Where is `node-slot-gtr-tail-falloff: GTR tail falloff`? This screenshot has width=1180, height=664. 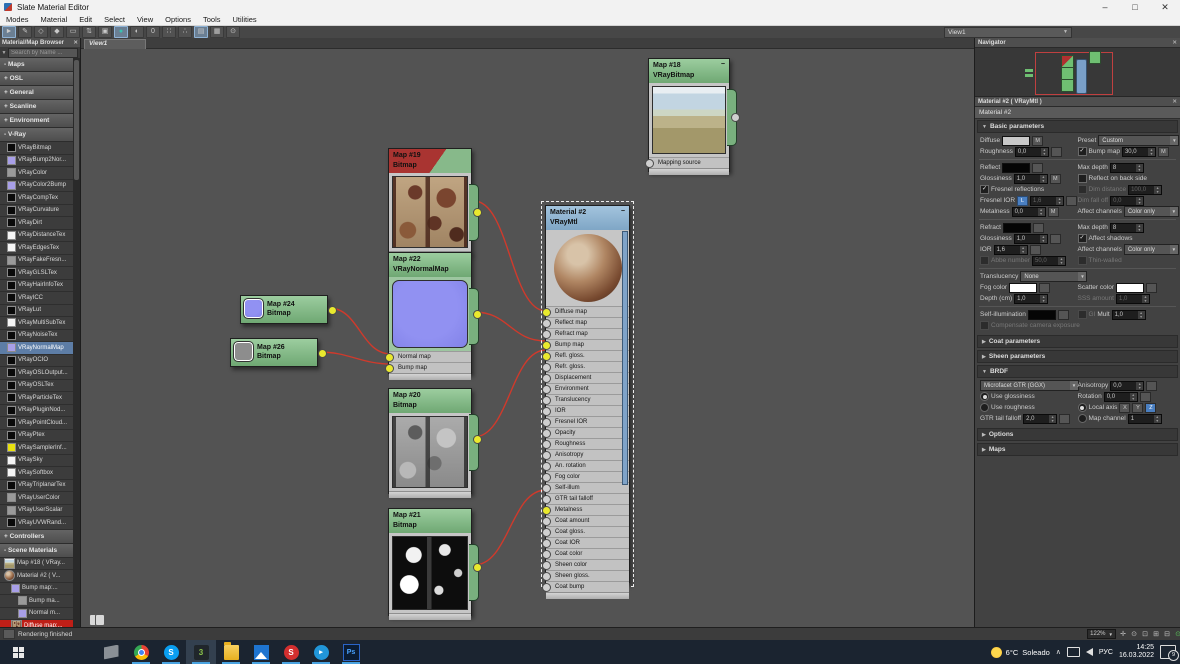 node-slot-gtr-tail-falloff: GTR tail falloff is located at coordinates (585, 498).